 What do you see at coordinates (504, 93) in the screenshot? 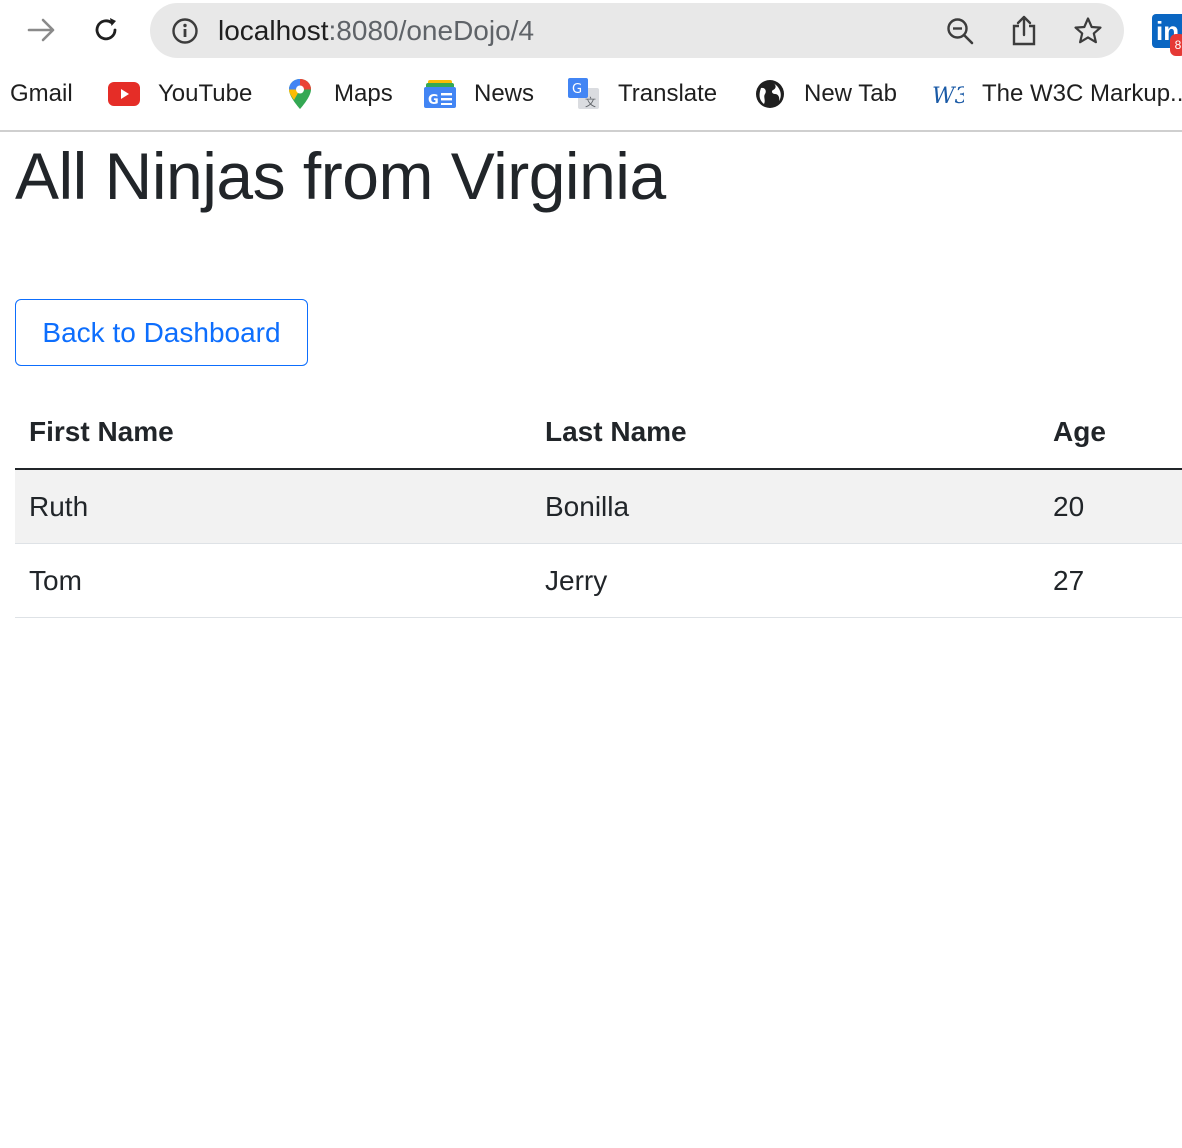
I see `bookmark-label: News` at bounding box center [504, 93].